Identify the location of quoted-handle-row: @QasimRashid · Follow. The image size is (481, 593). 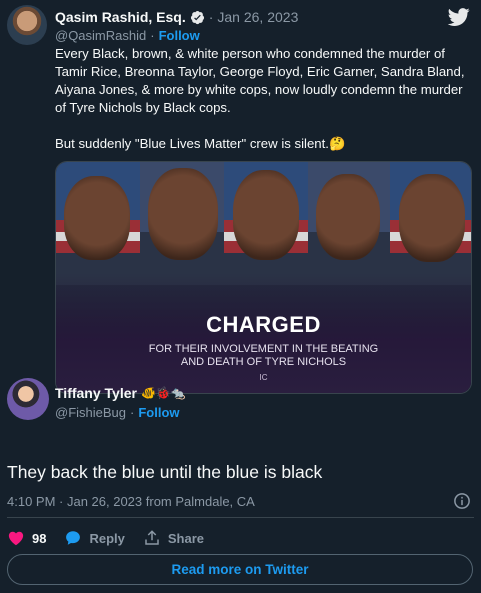
(127, 35).